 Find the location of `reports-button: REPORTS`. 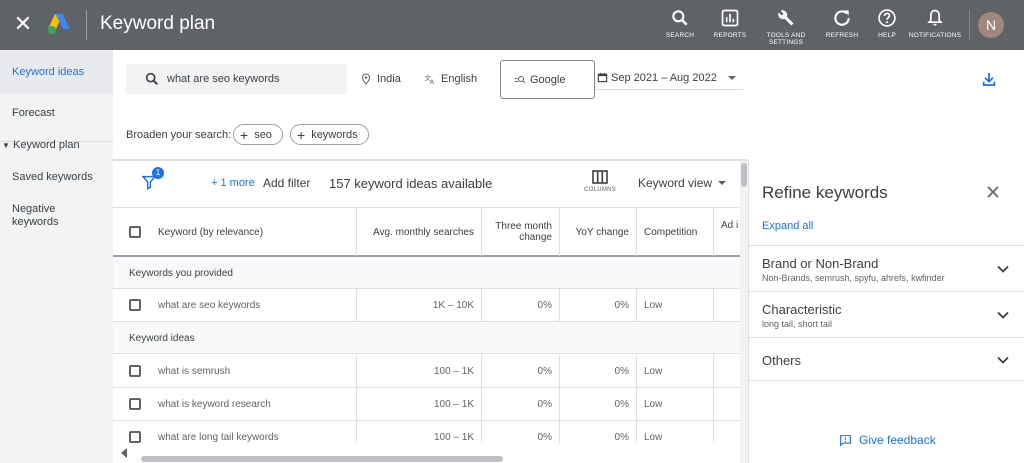

reports-button: REPORTS is located at coordinates (730, 23).